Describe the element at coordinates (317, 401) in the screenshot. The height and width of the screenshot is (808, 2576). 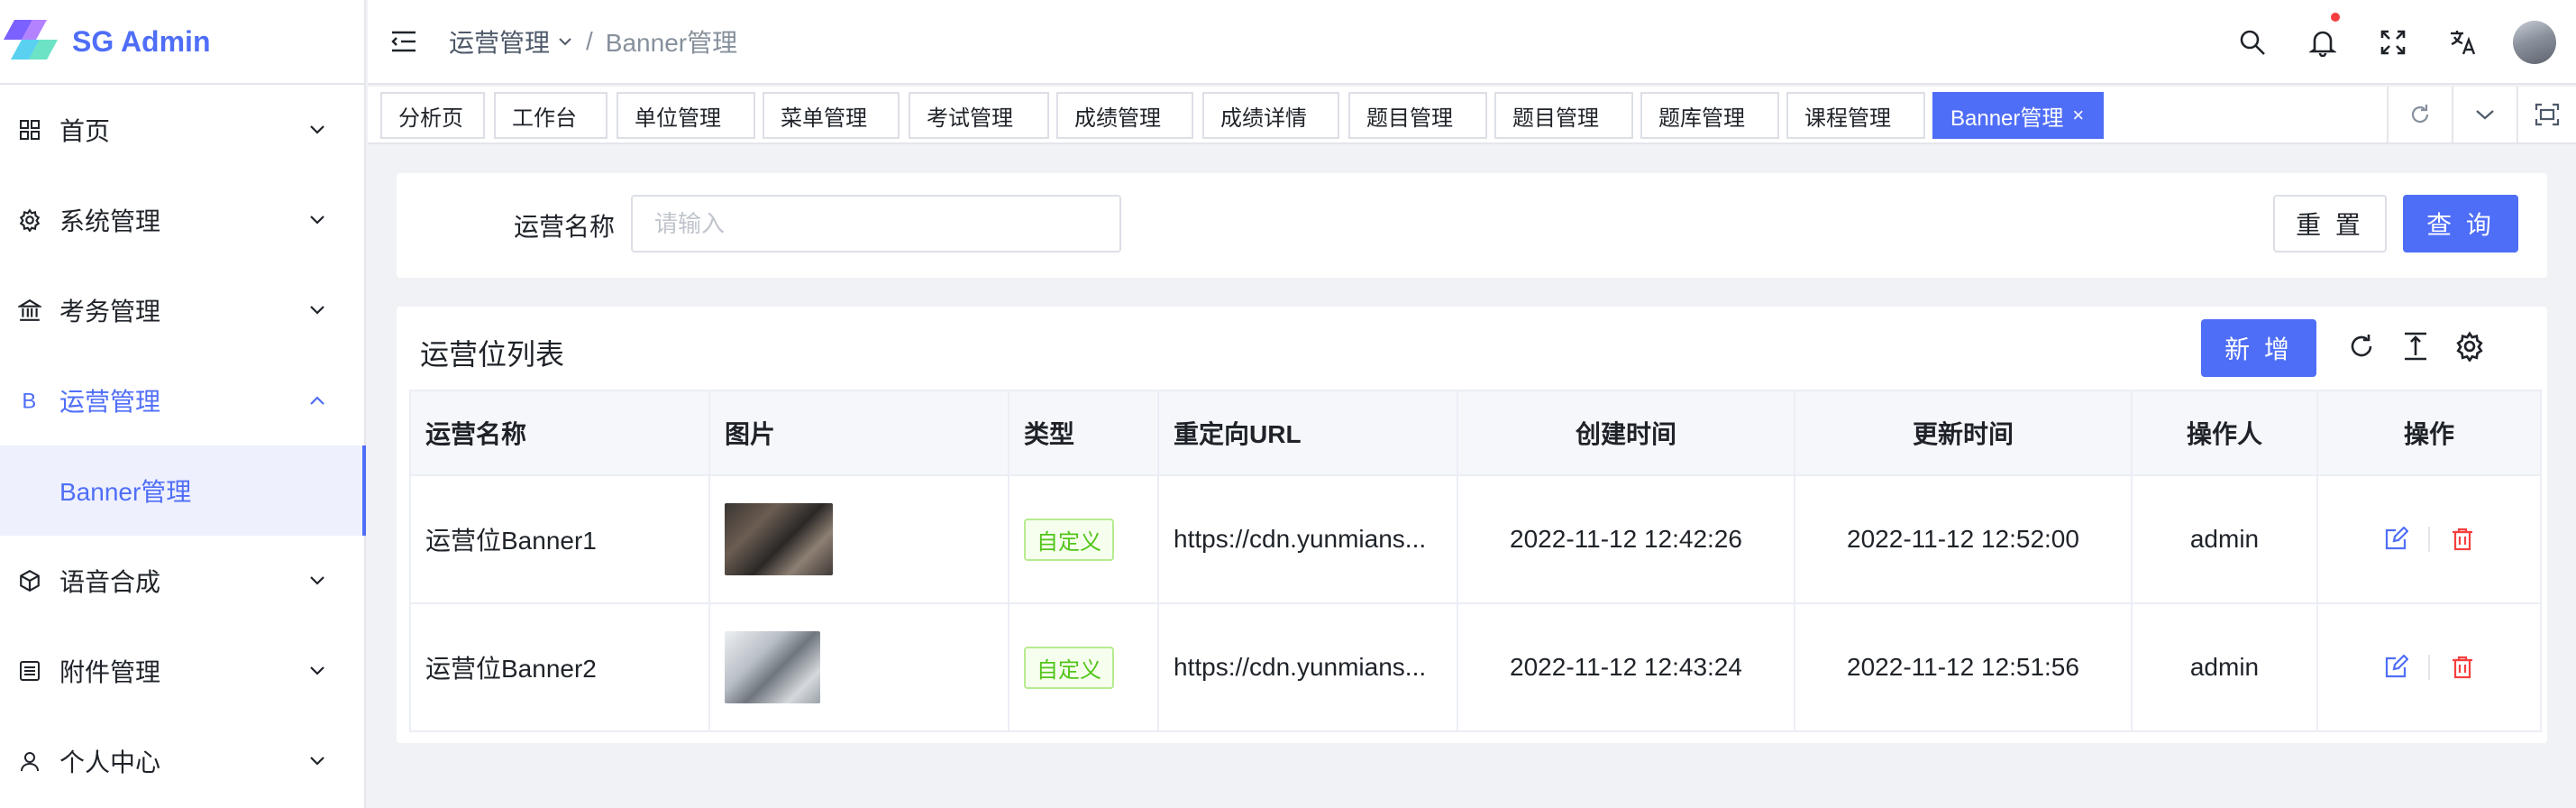
I see `chevron-up-icon` at that location.